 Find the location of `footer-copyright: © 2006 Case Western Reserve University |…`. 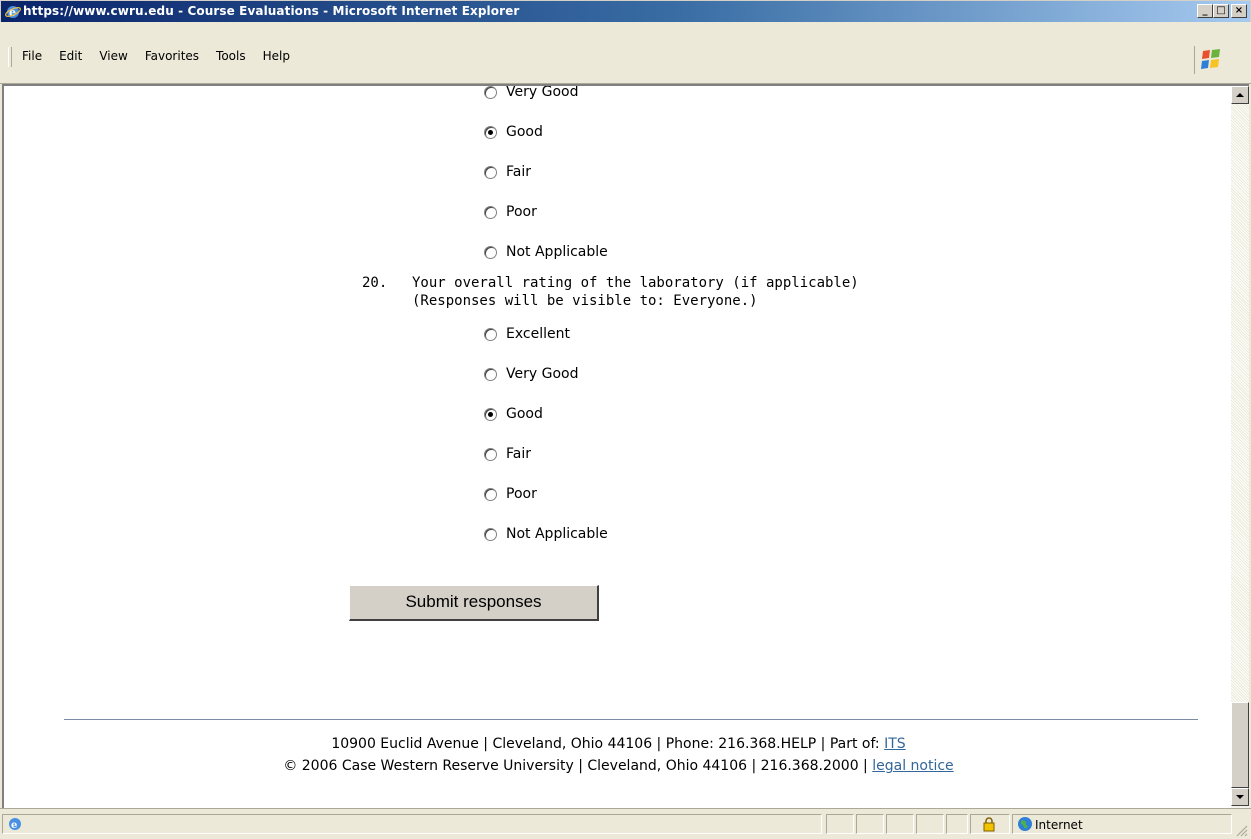

footer-copyright: © 2006 Case Western Reserve University |… is located at coordinates (578, 766).